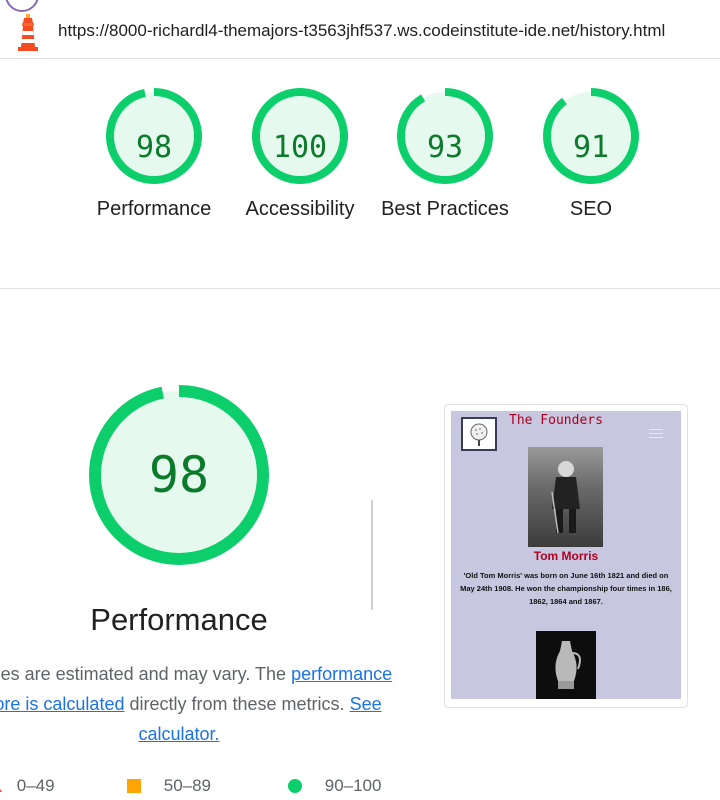 This screenshot has height=800, width=720. Describe the element at coordinates (179, 619) in the screenshot. I see `performance-title: Performance` at that location.